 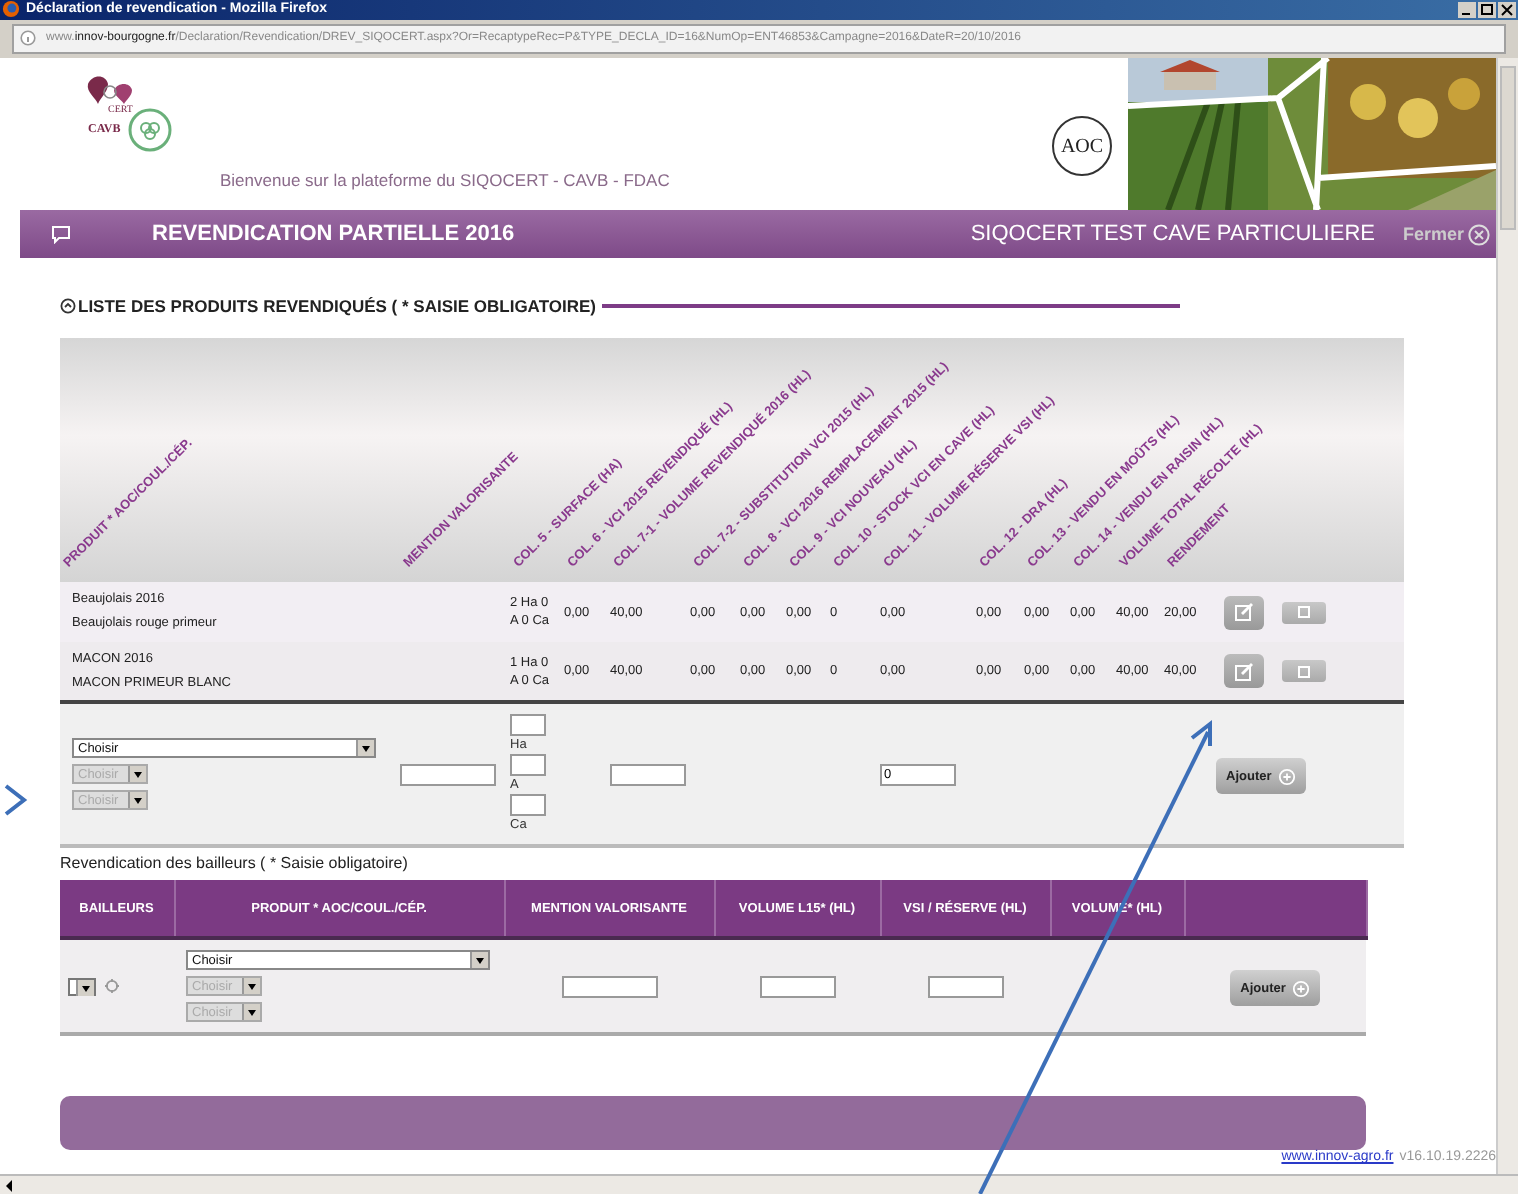 I want to click on chat-icon, so click(x=61, y=234).